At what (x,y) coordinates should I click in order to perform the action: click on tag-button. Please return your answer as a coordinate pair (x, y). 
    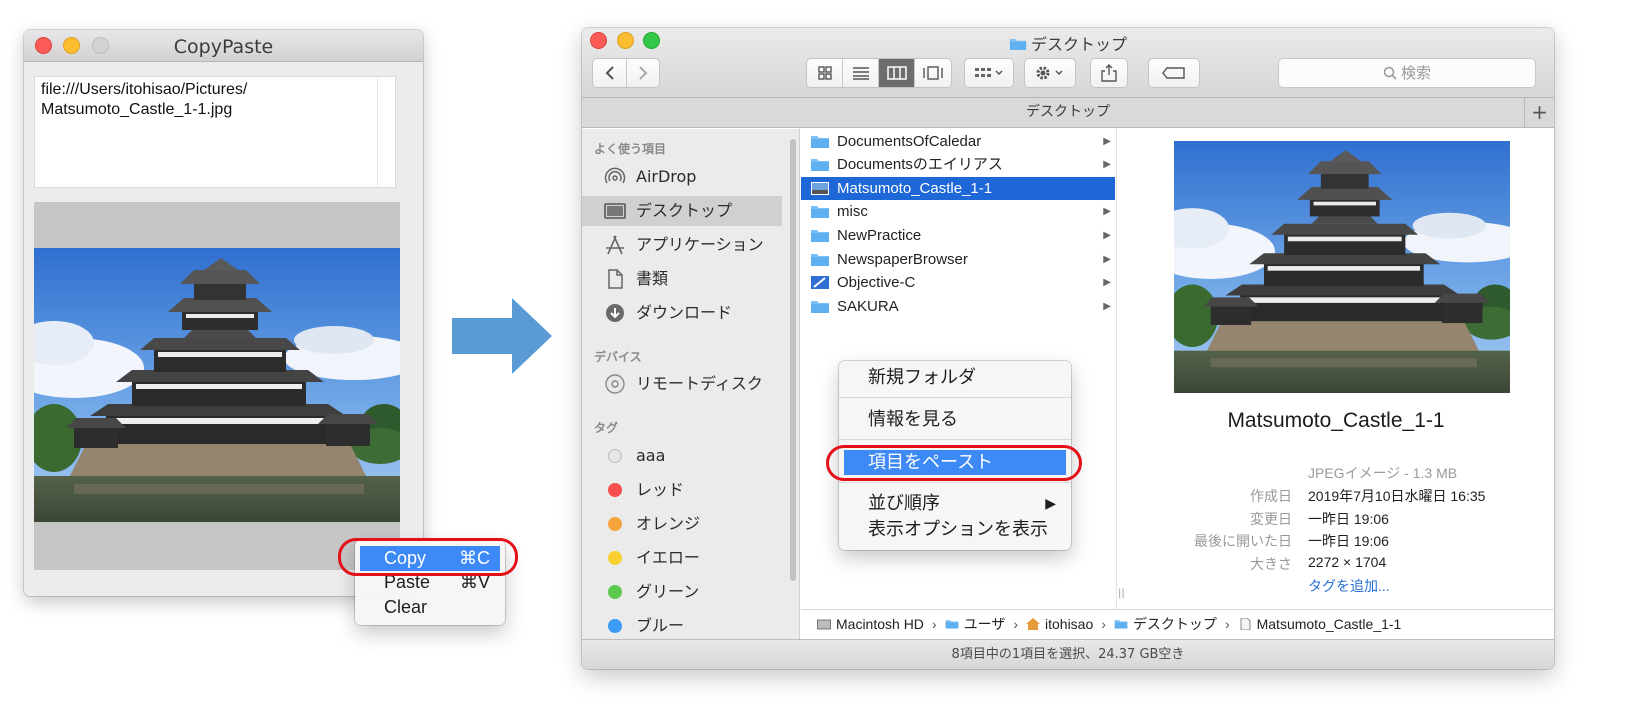
    Looking at the image, I should click on (1174, 73).